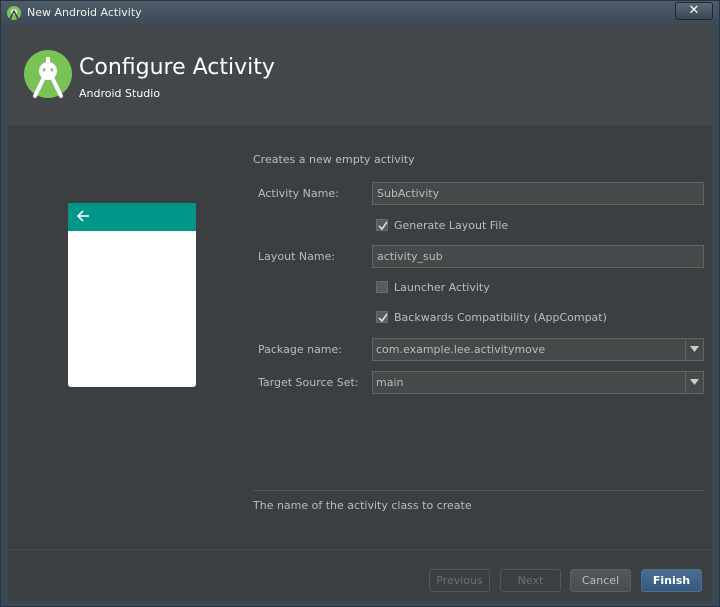 This screenshot has width=720, height=607. Describe the element at coordinates (600, 580) in the screenshot. I see `cancel-button: Cancel` at that location.